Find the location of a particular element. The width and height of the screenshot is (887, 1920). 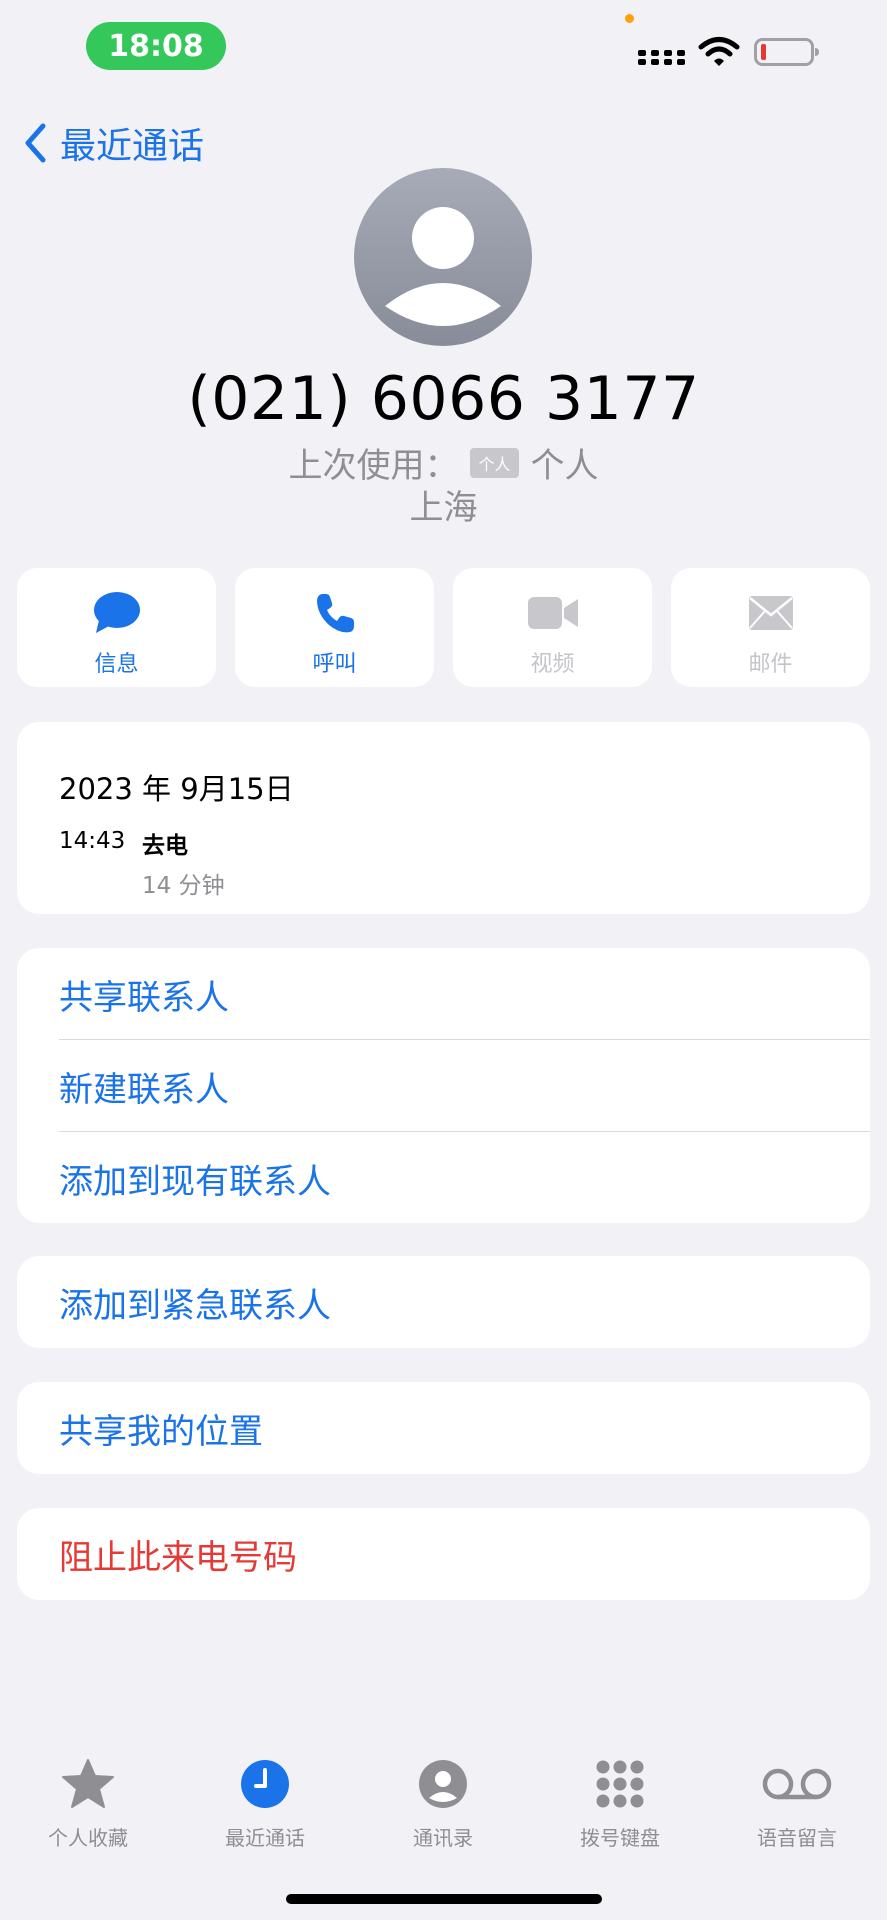

line-chip: 个人 is located at coordinates (494, 462).